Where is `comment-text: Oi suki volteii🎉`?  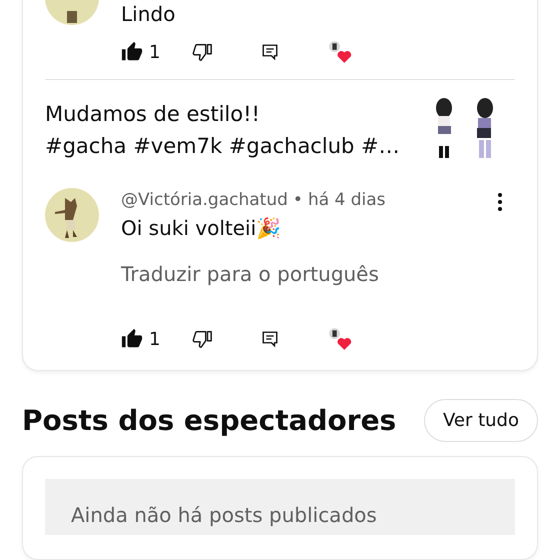 comment-text: Oi suki volteii🎉 is located at coordinates (201, 228).